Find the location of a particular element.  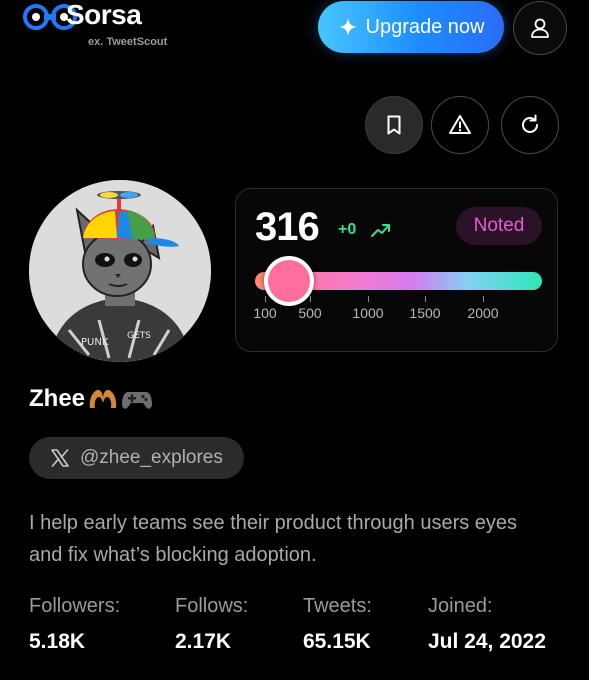

heart-hands-emoji is located at coordinates (103, 398).